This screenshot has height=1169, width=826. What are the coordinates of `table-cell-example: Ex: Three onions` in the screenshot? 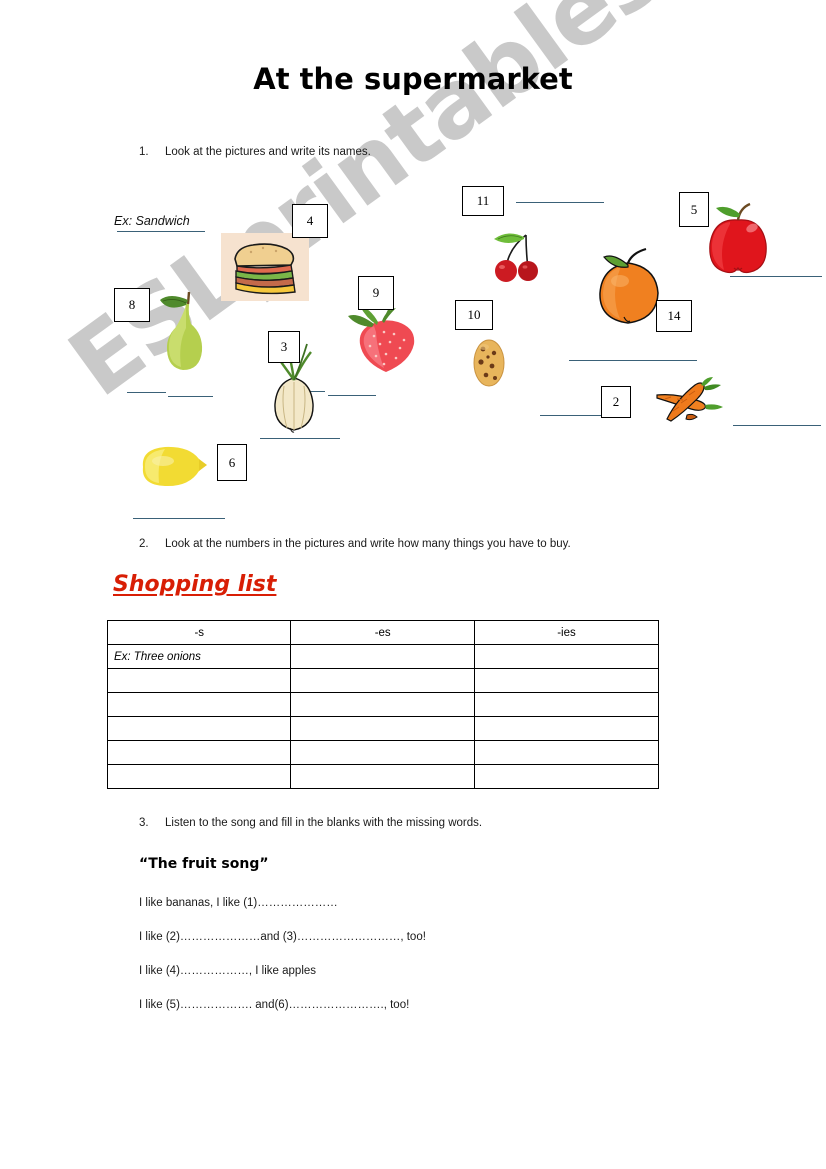 It's located at (199, 656).